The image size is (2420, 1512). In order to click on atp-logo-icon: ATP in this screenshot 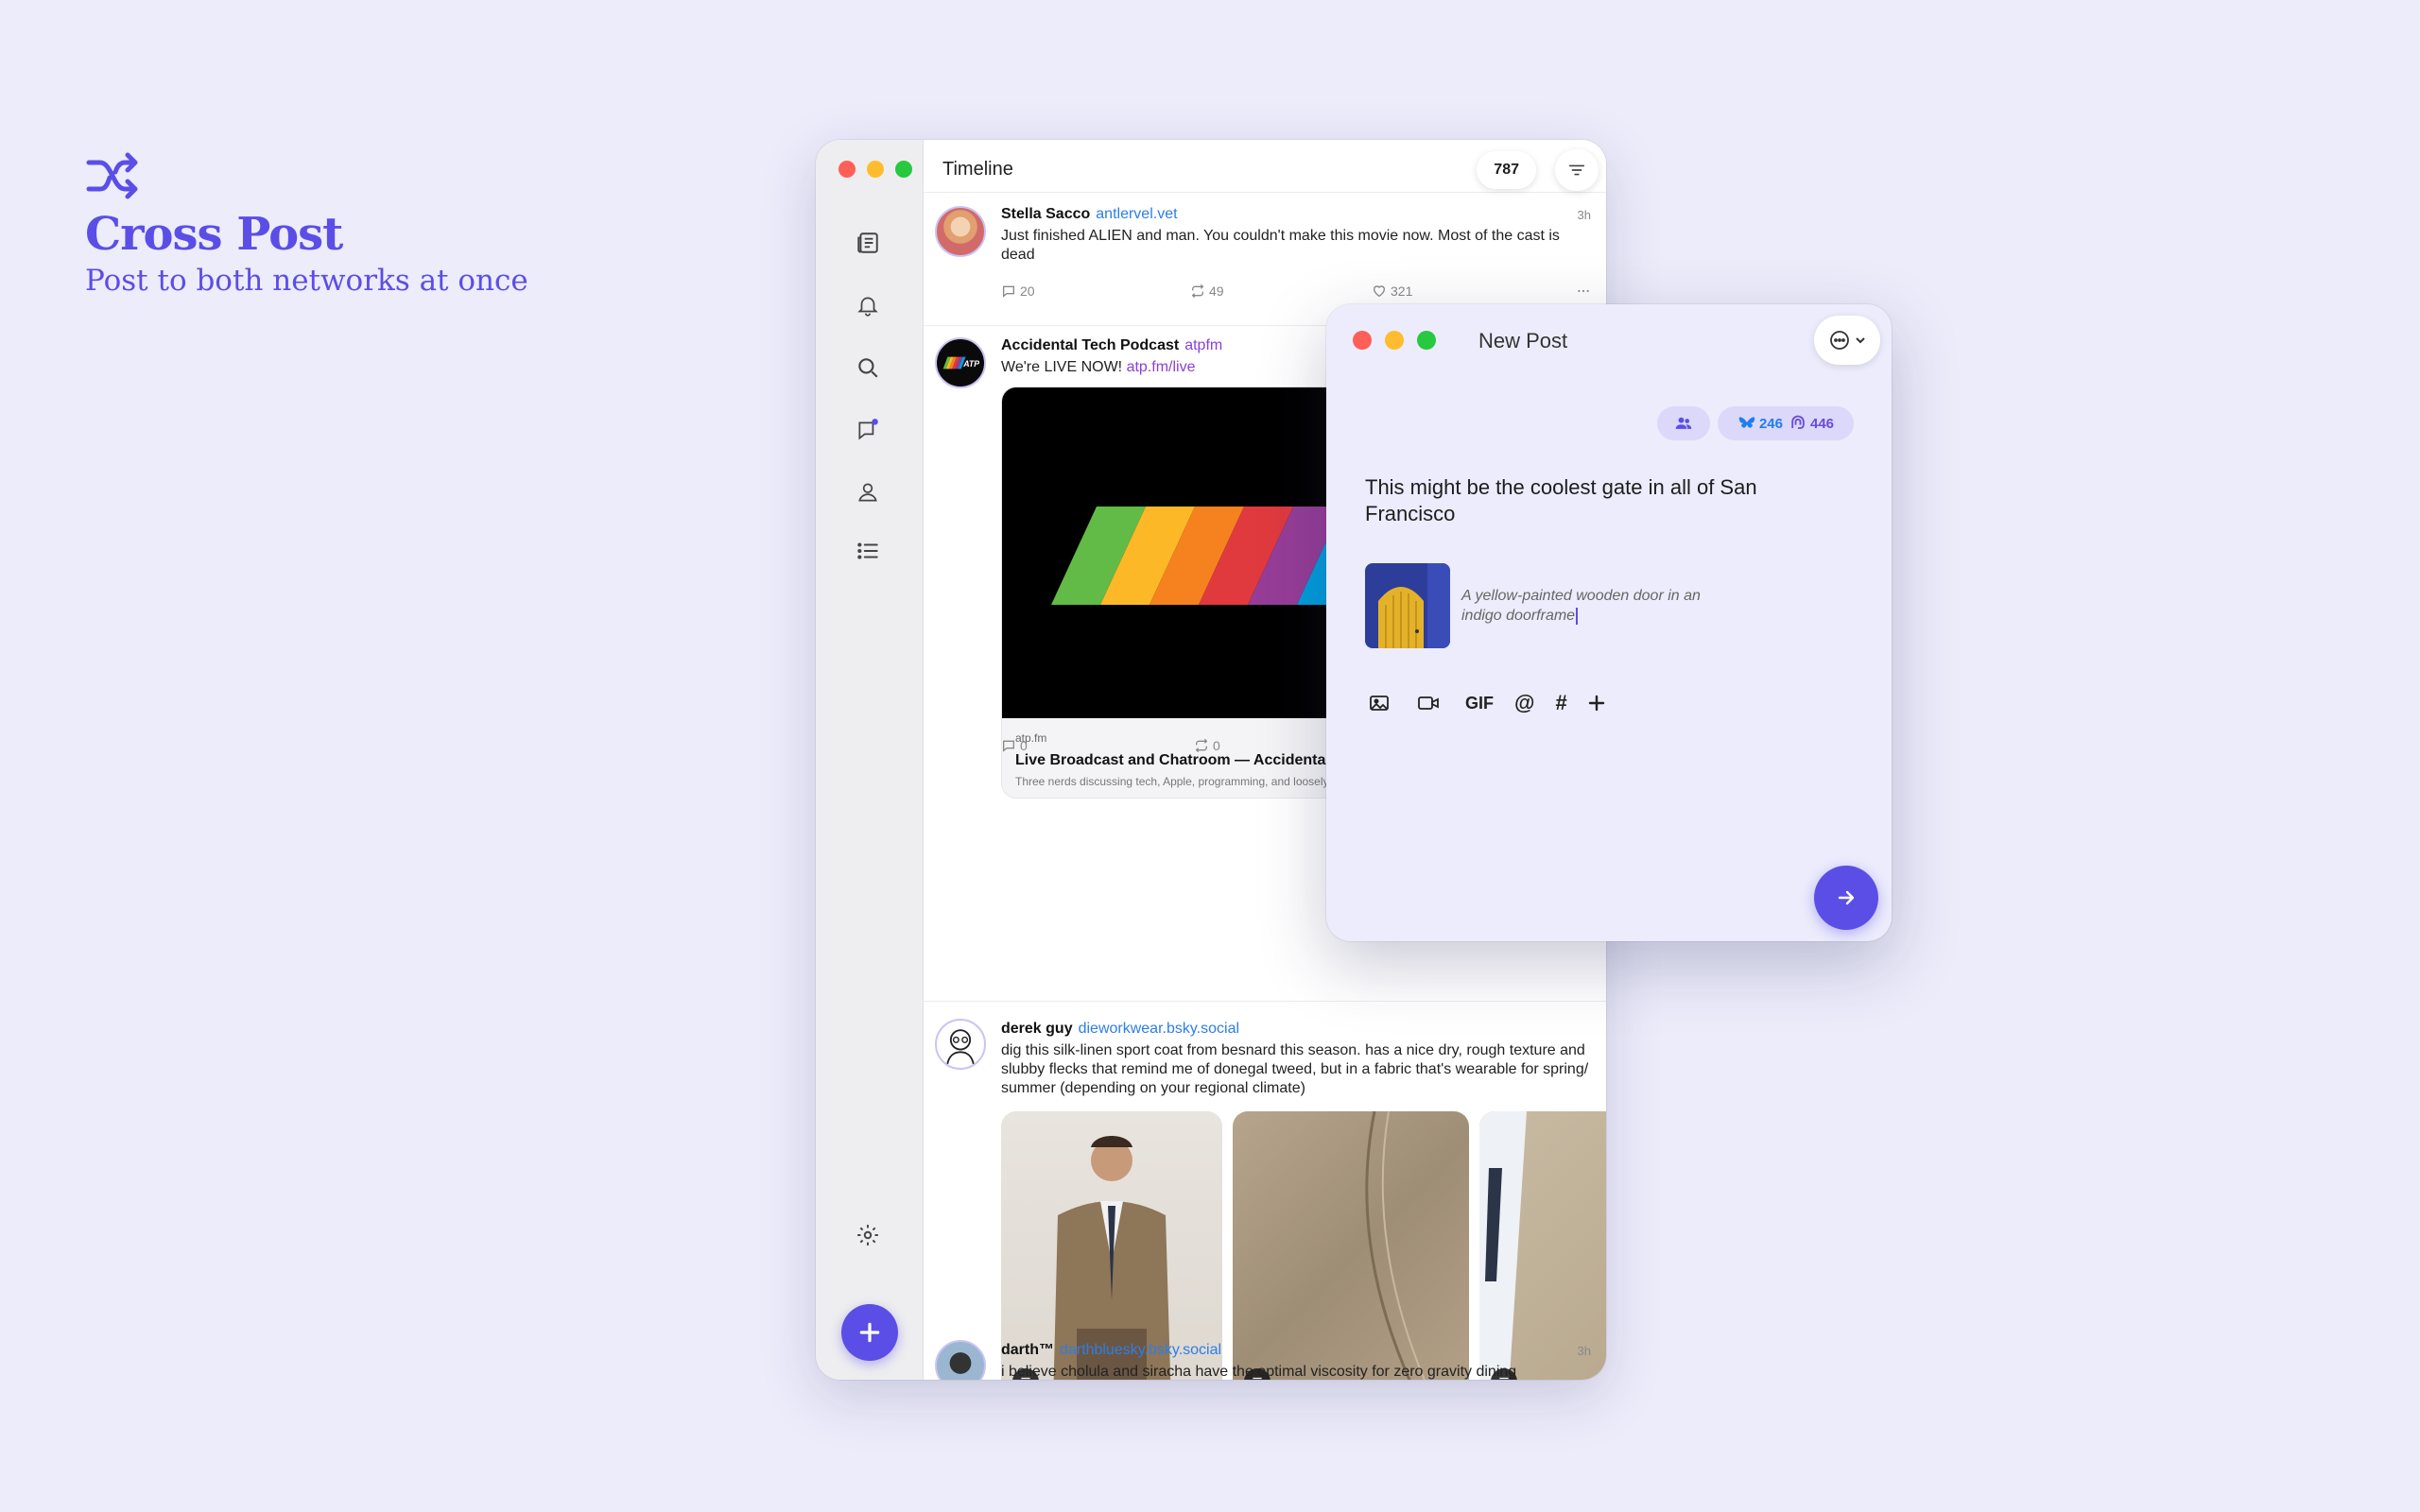, I will do `click(960, 362)`.